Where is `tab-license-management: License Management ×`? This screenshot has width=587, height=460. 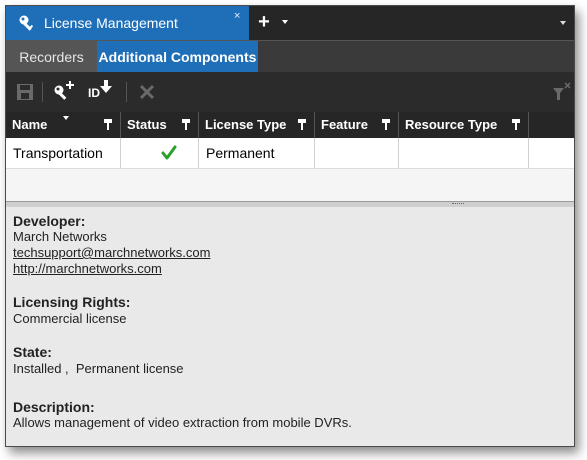 tab-license-management: License Management × is located at coordinates (127, 23).